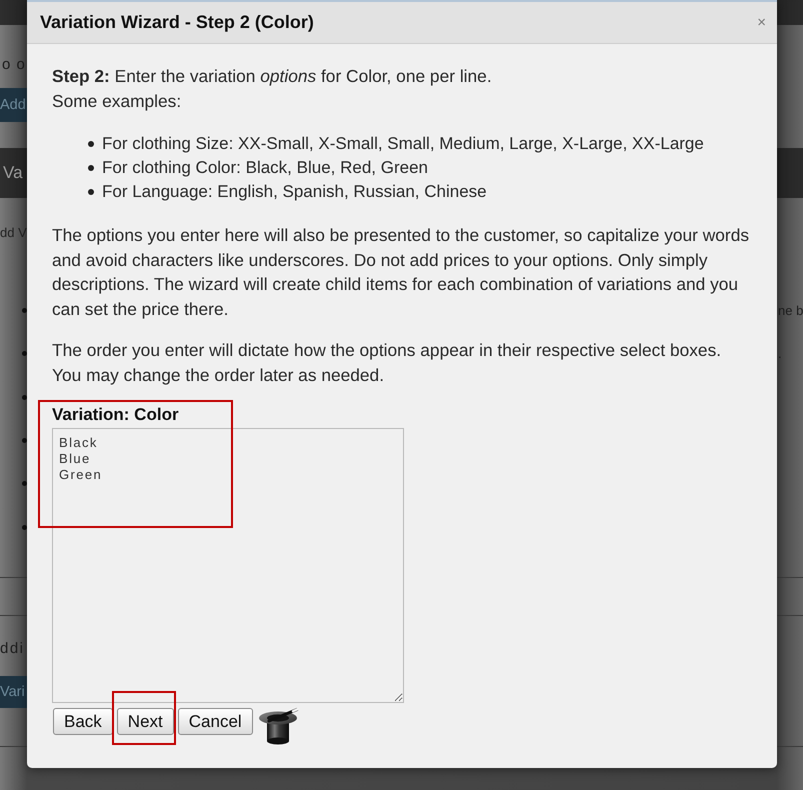  I want to click on wizard-button: Next, so click(145, 721).